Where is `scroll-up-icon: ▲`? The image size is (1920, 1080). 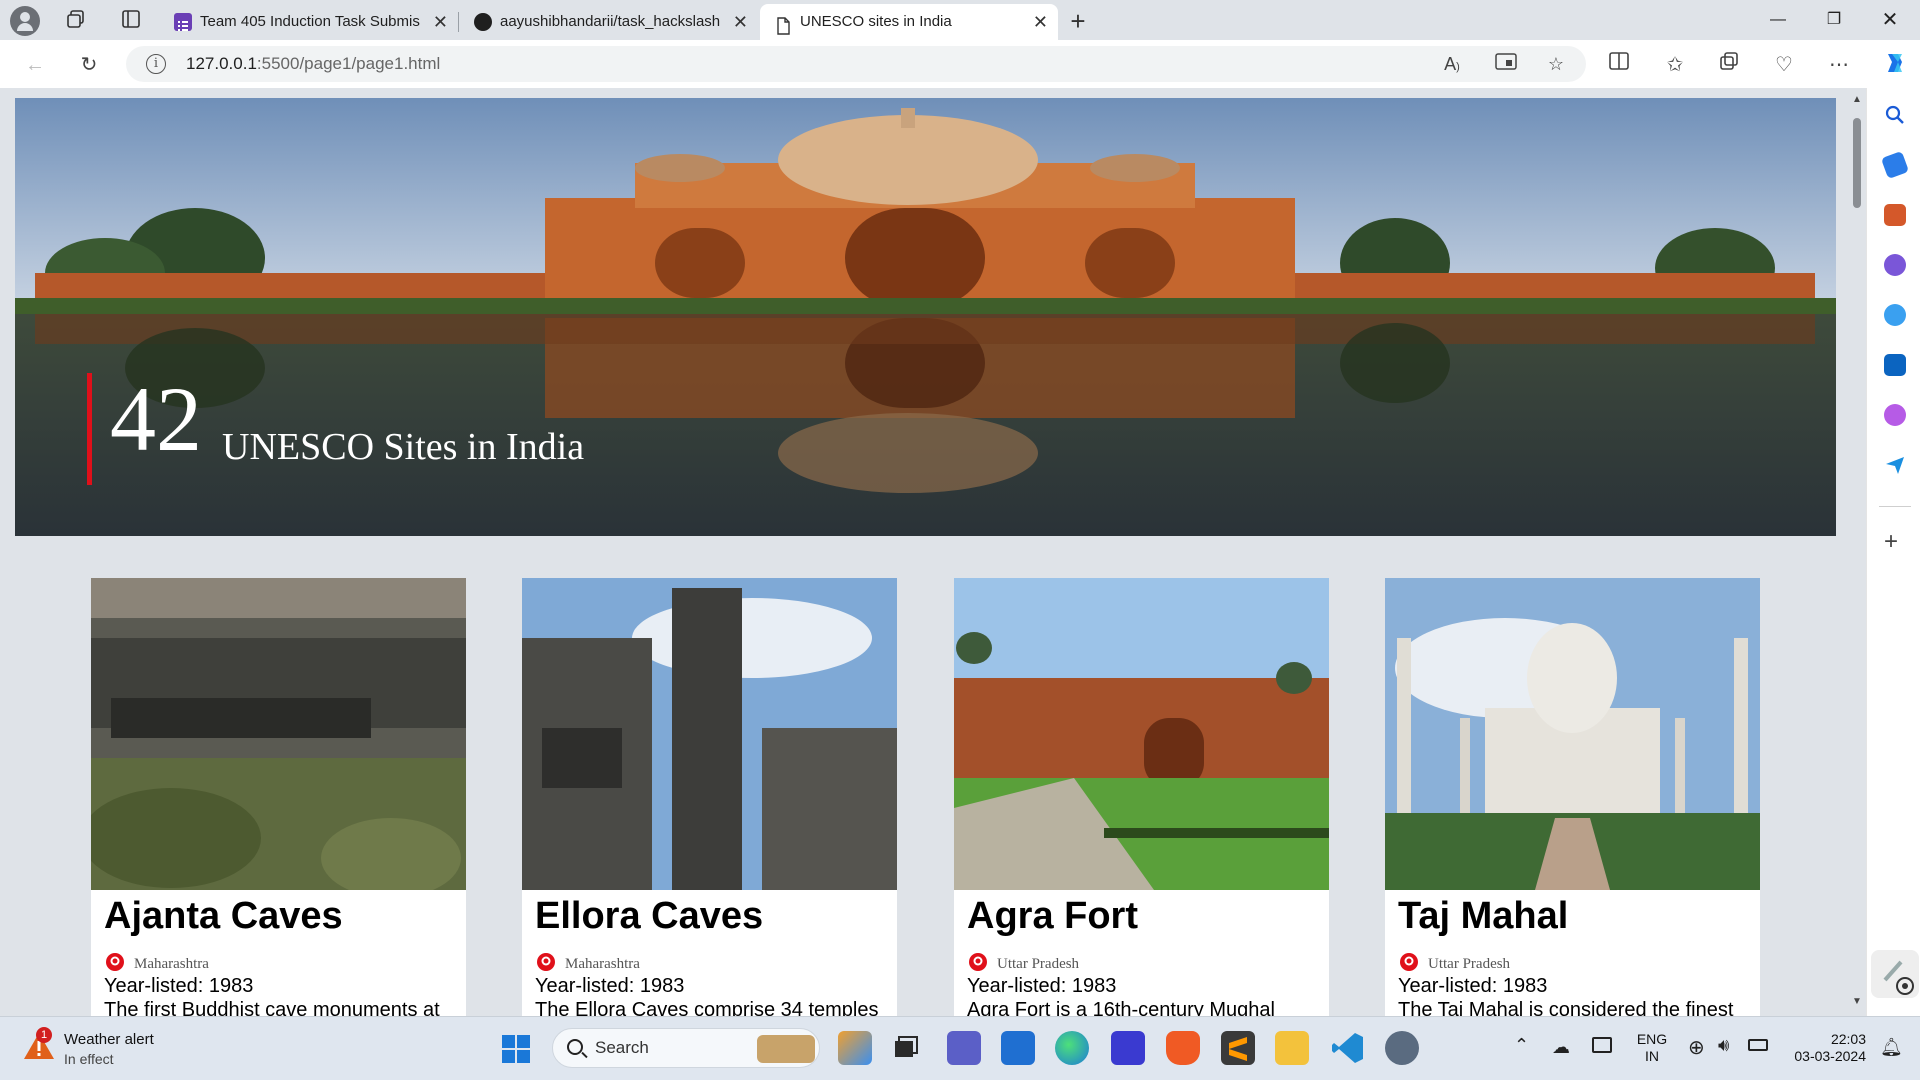 scroll-up-icon: ▲ is located at coordinates (1857, 100).